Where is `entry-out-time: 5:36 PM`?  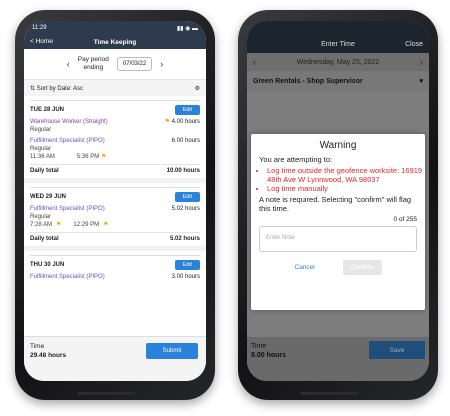
entry-out-time: 5:36 PM is located at coordinates (88, 157).